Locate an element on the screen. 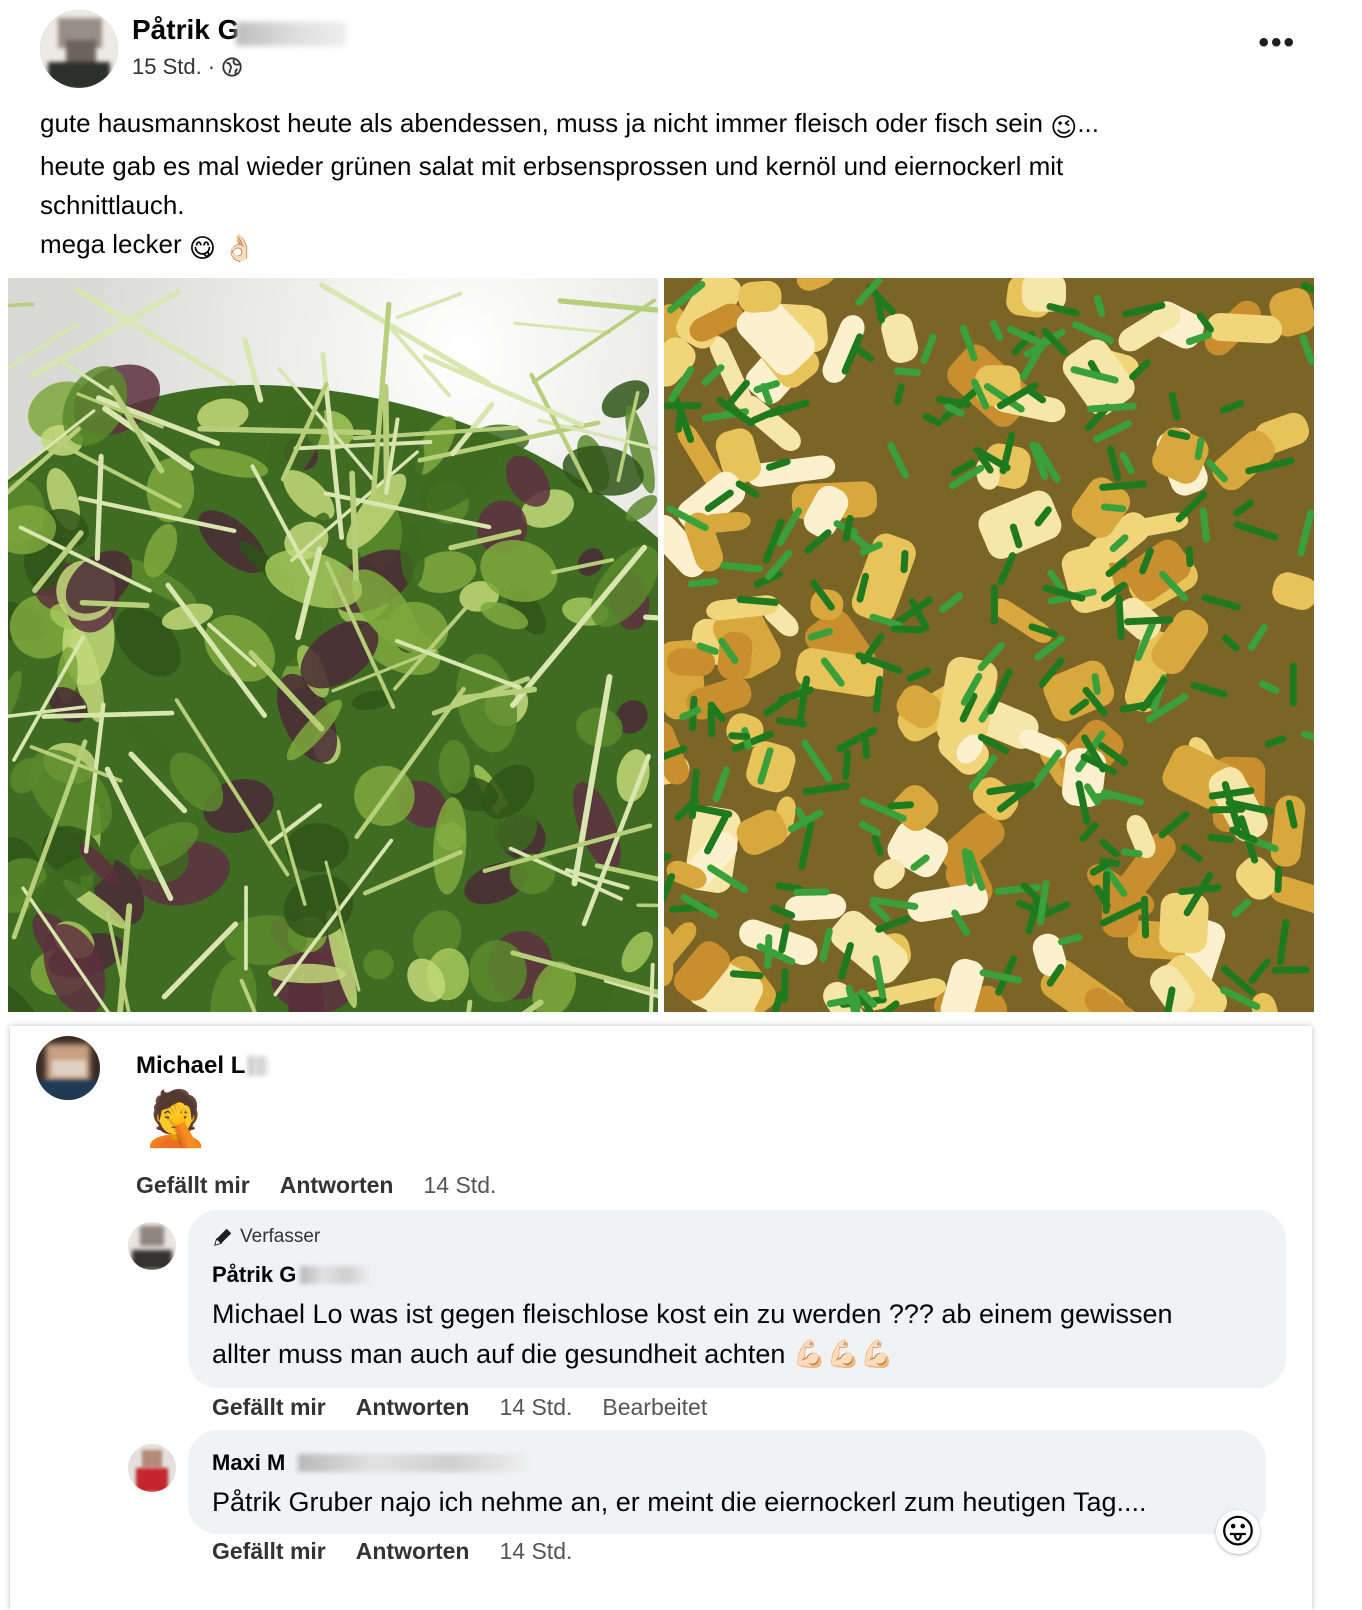  reply-actions: Gefällt mir Antworten 14 Std. Bearbeitet is located at coordinates (459, 1407).